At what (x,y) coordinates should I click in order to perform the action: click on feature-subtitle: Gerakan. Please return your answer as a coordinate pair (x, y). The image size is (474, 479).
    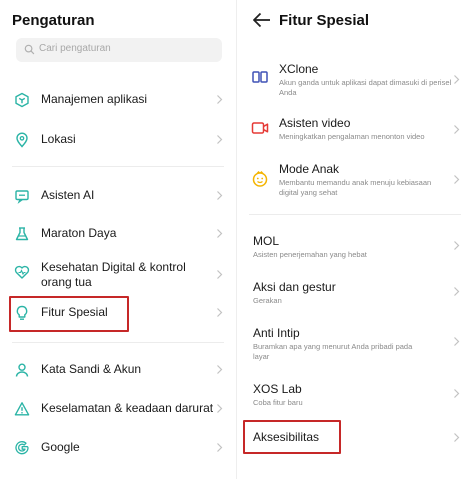
    Looking at the image, I should click on (267, 300).